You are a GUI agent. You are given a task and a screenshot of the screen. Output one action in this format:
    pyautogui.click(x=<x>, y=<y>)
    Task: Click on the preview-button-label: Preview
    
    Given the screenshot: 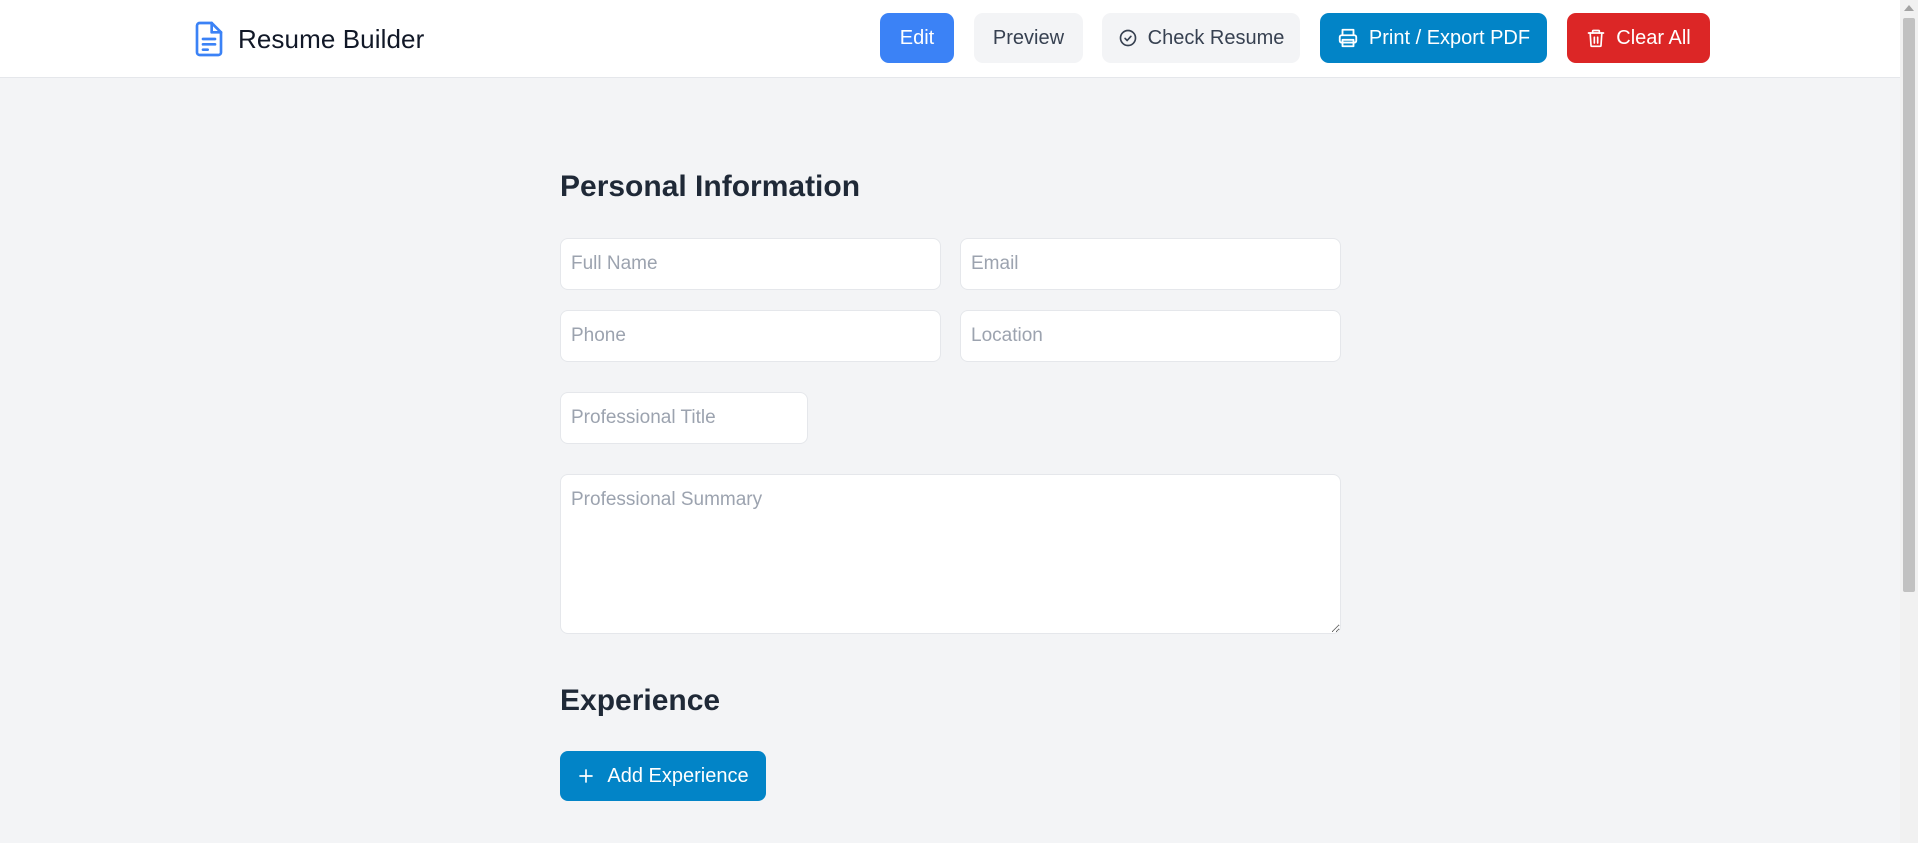 What is the action you would take?
    pyautogui.click(x=1028, y=37)
    